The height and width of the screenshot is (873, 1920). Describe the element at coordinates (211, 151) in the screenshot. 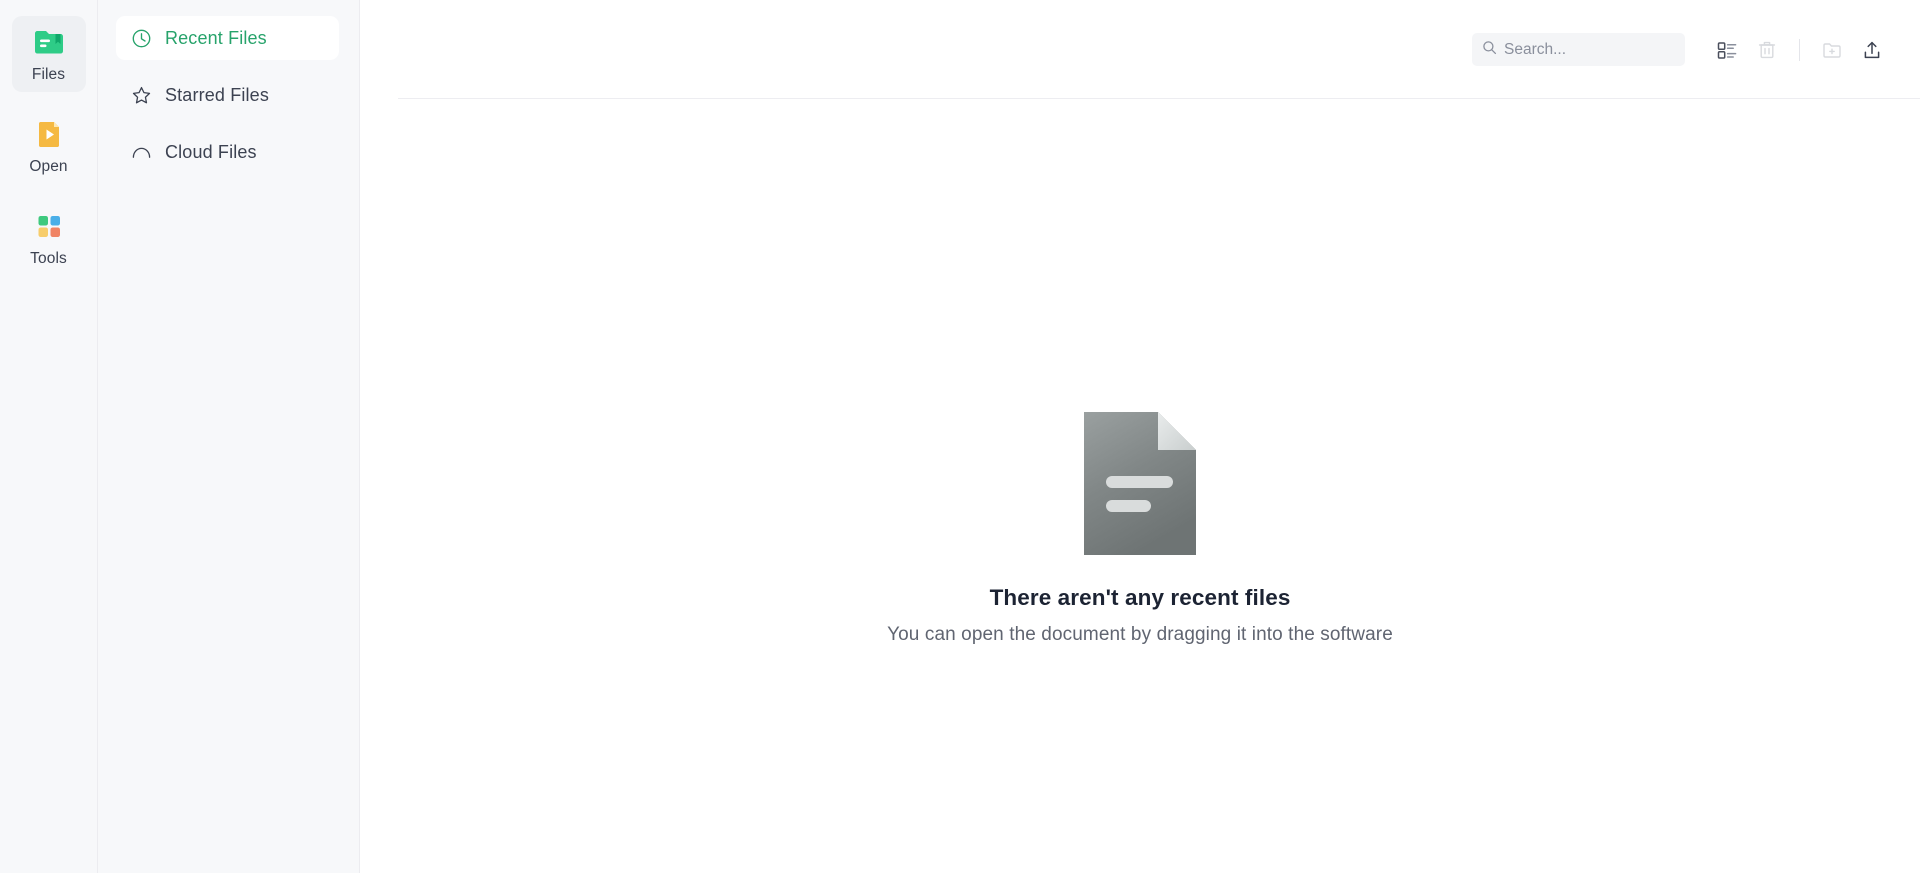

I see `sidebar-item-label: Cloud Files` at that location.